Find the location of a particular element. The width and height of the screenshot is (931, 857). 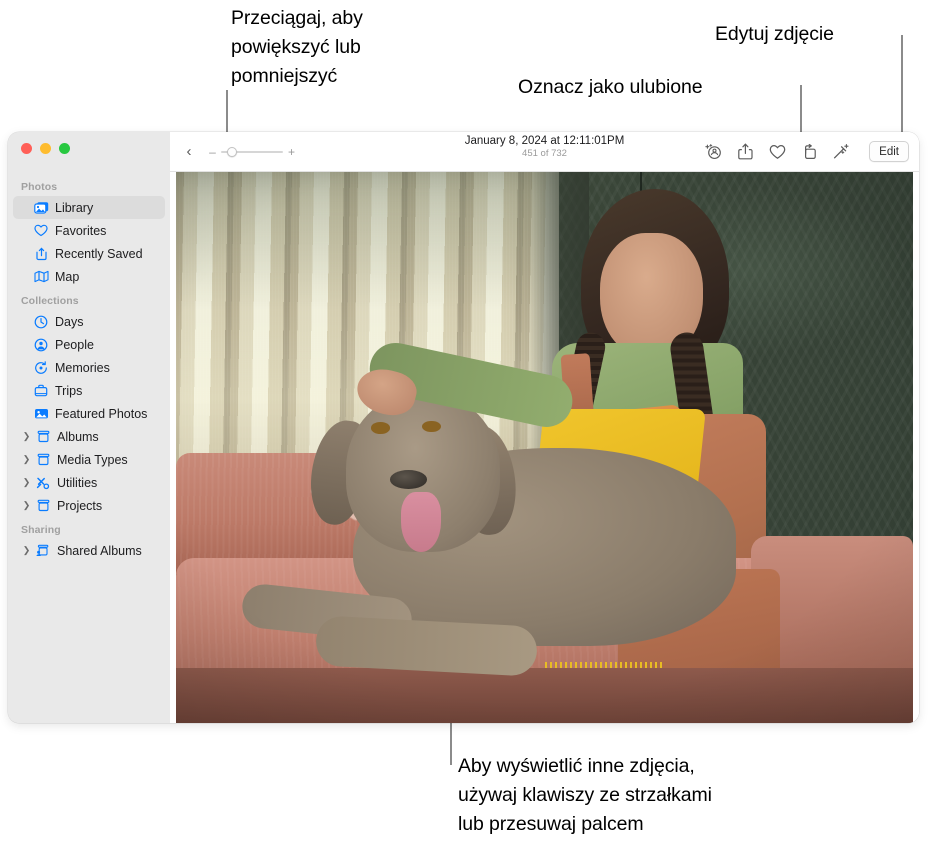

sidebar-item-projects: ❯ Projects is located at coordinates (89, 505).